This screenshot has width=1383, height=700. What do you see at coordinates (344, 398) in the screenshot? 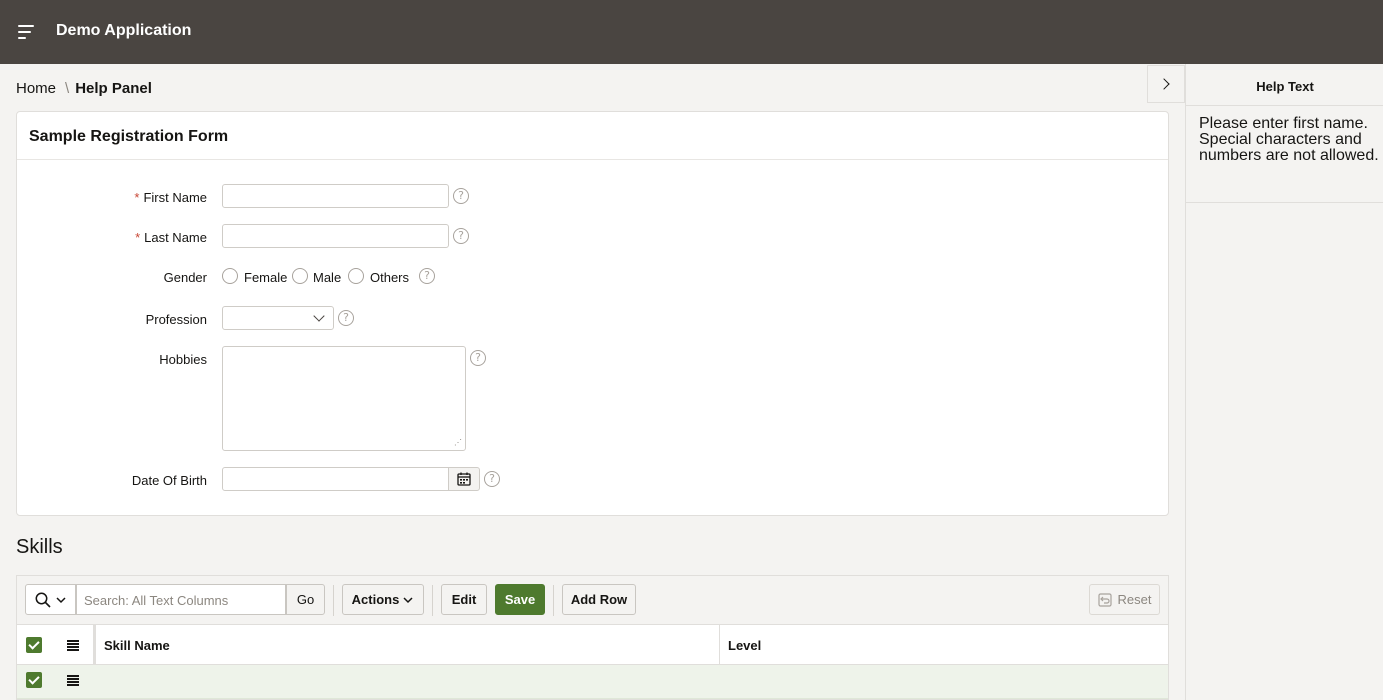
I see `hobbies-textarea: ⋰` at bounding box center [344, 398].